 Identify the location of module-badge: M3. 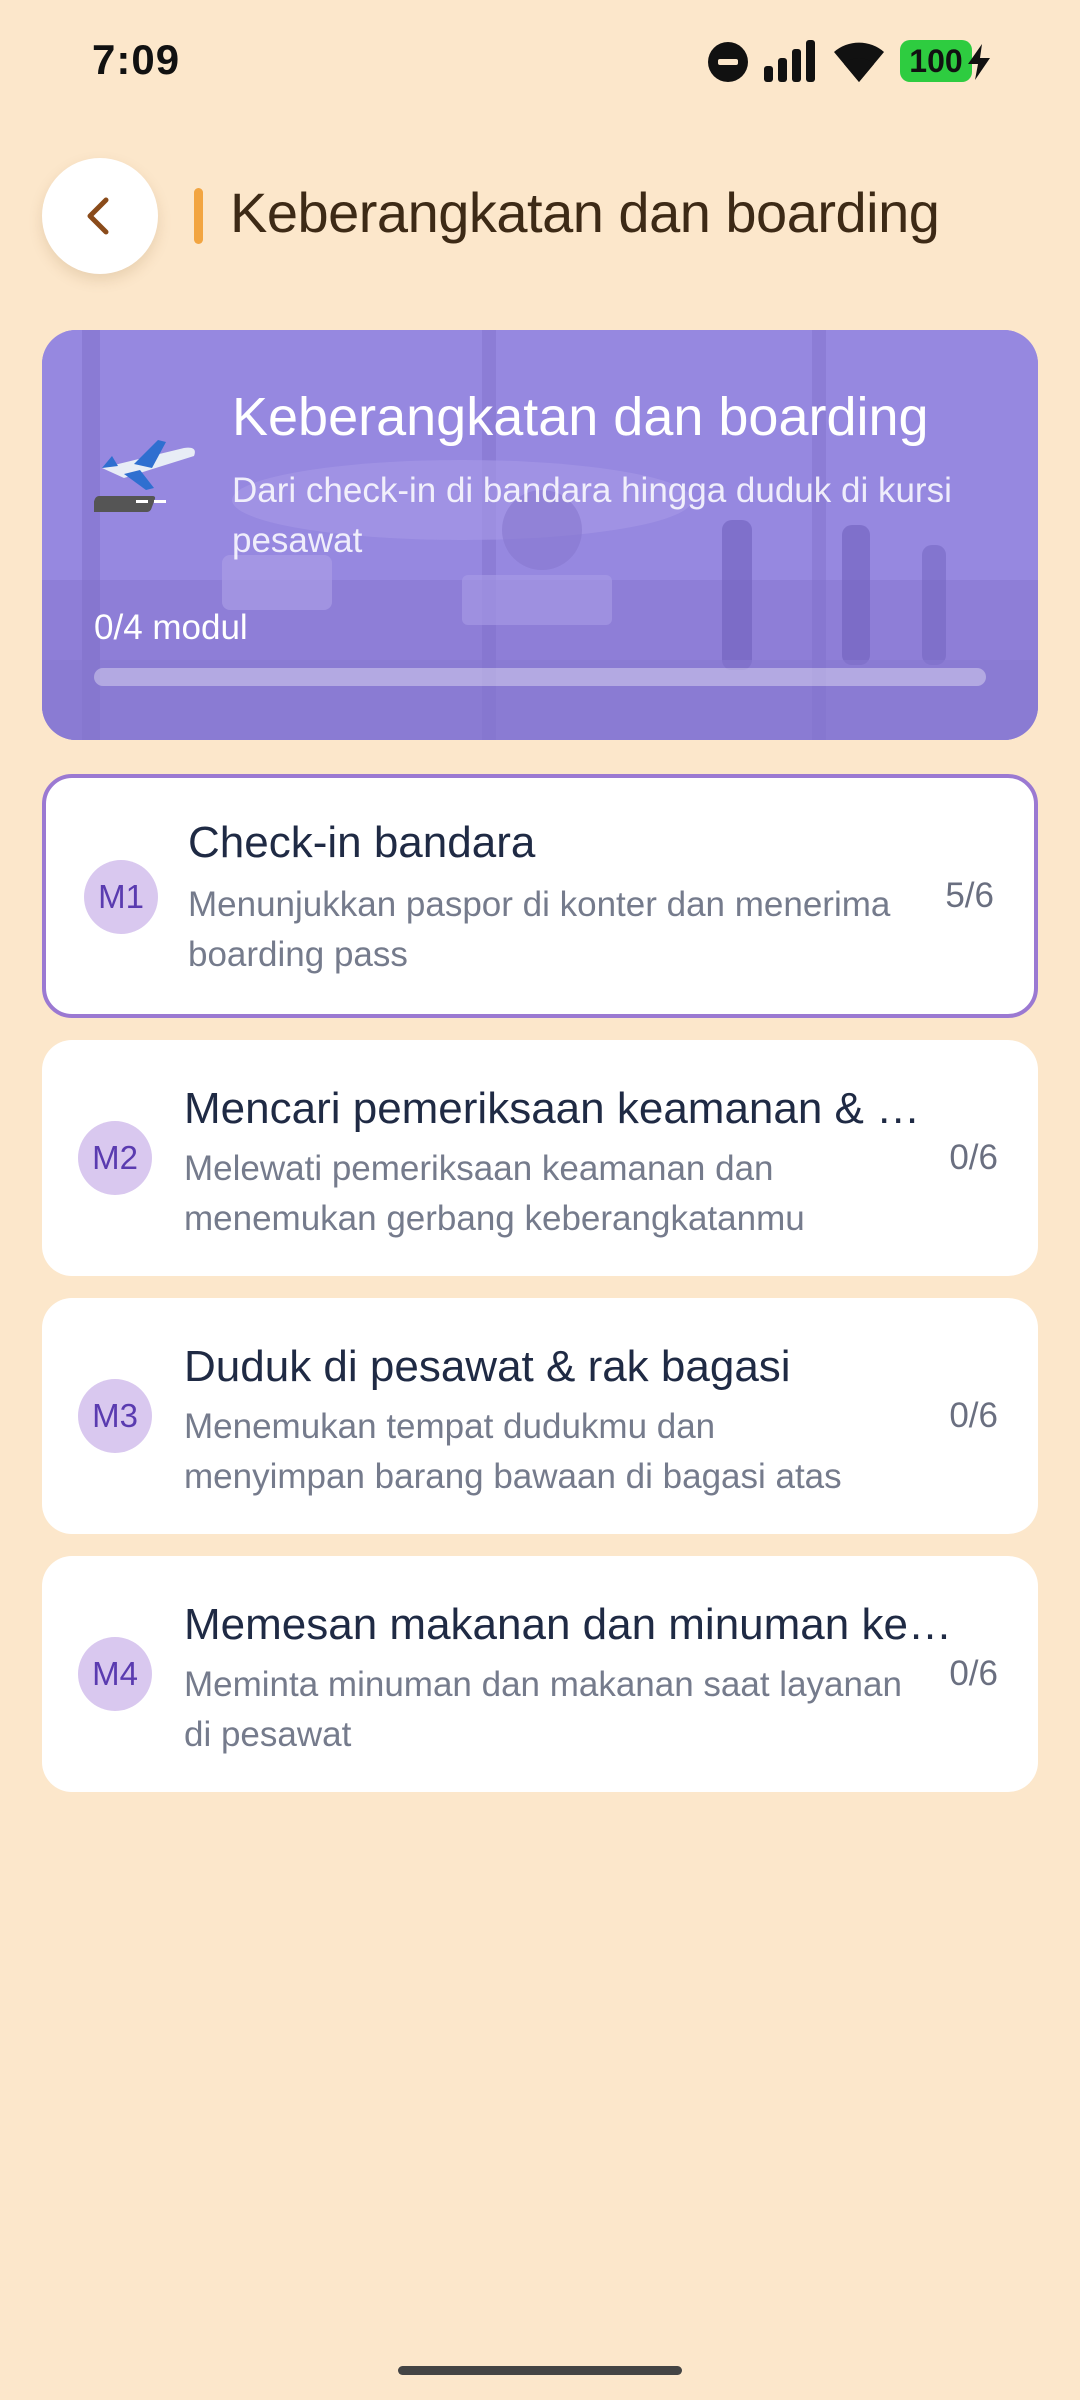
(115, 1416).